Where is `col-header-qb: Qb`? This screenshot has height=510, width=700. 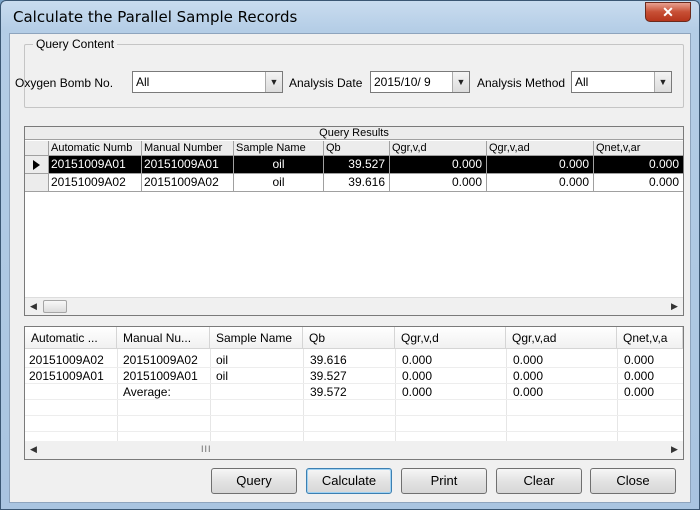 col-header-qb: Qb is located at coordinates (357, 148).